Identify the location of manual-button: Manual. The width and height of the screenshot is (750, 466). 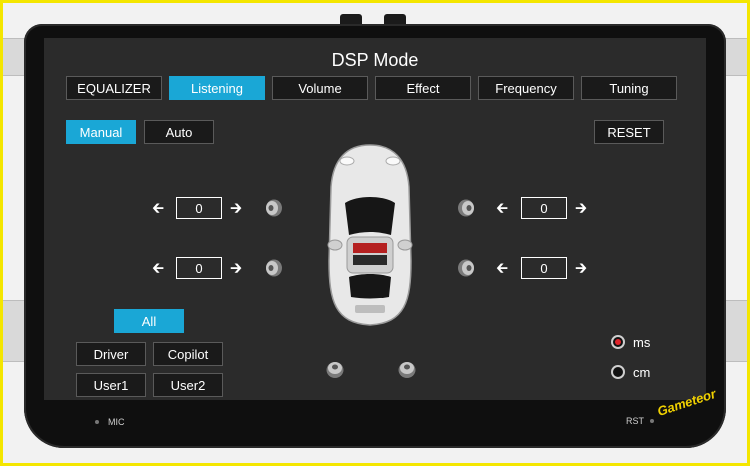
(101, 132).